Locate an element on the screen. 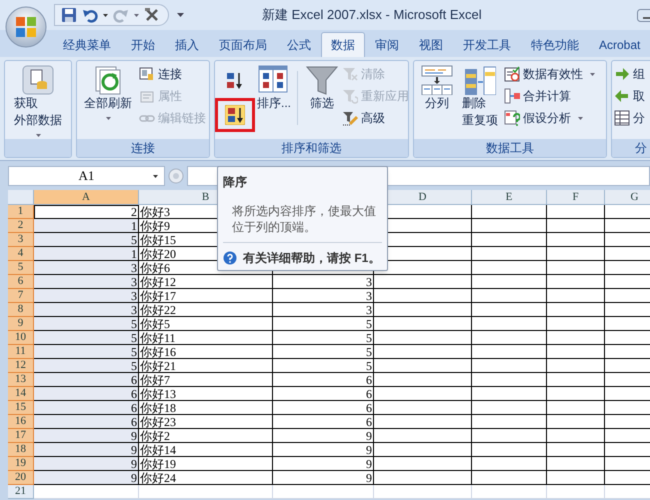 The image size is (650, 500). subtotal-icon is located at coordinates (622, 118).